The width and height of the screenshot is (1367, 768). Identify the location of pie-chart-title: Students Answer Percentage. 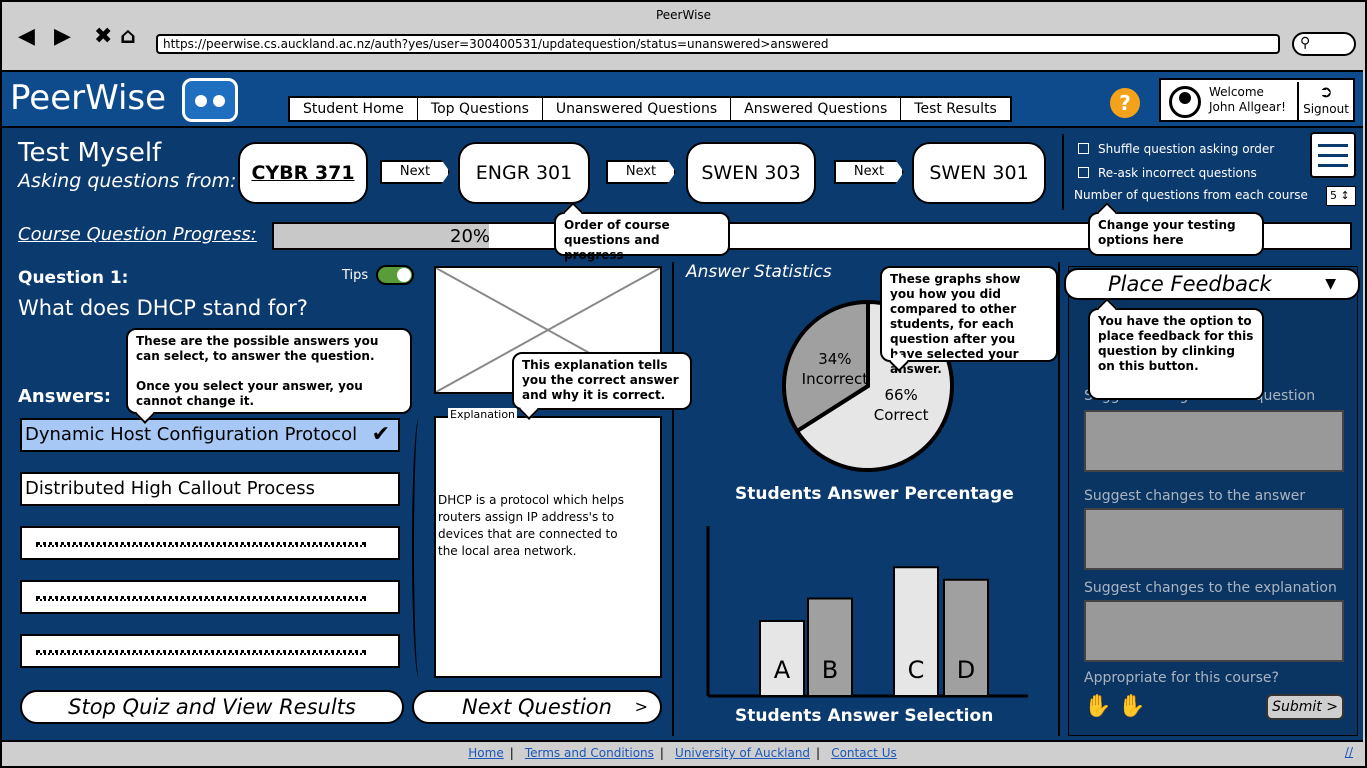
(874, 494).